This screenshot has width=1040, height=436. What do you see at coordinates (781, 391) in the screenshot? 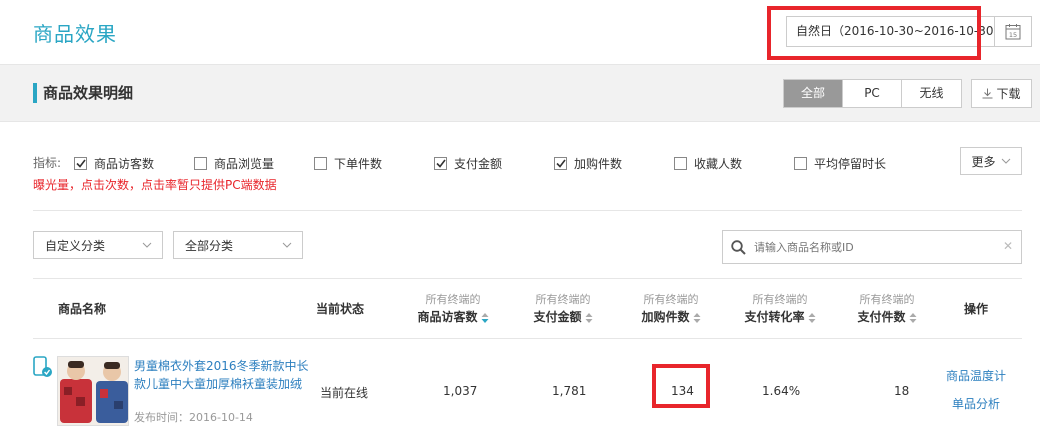
I see `cell-conversion: 1.64%` at bounding box center [781, 391].